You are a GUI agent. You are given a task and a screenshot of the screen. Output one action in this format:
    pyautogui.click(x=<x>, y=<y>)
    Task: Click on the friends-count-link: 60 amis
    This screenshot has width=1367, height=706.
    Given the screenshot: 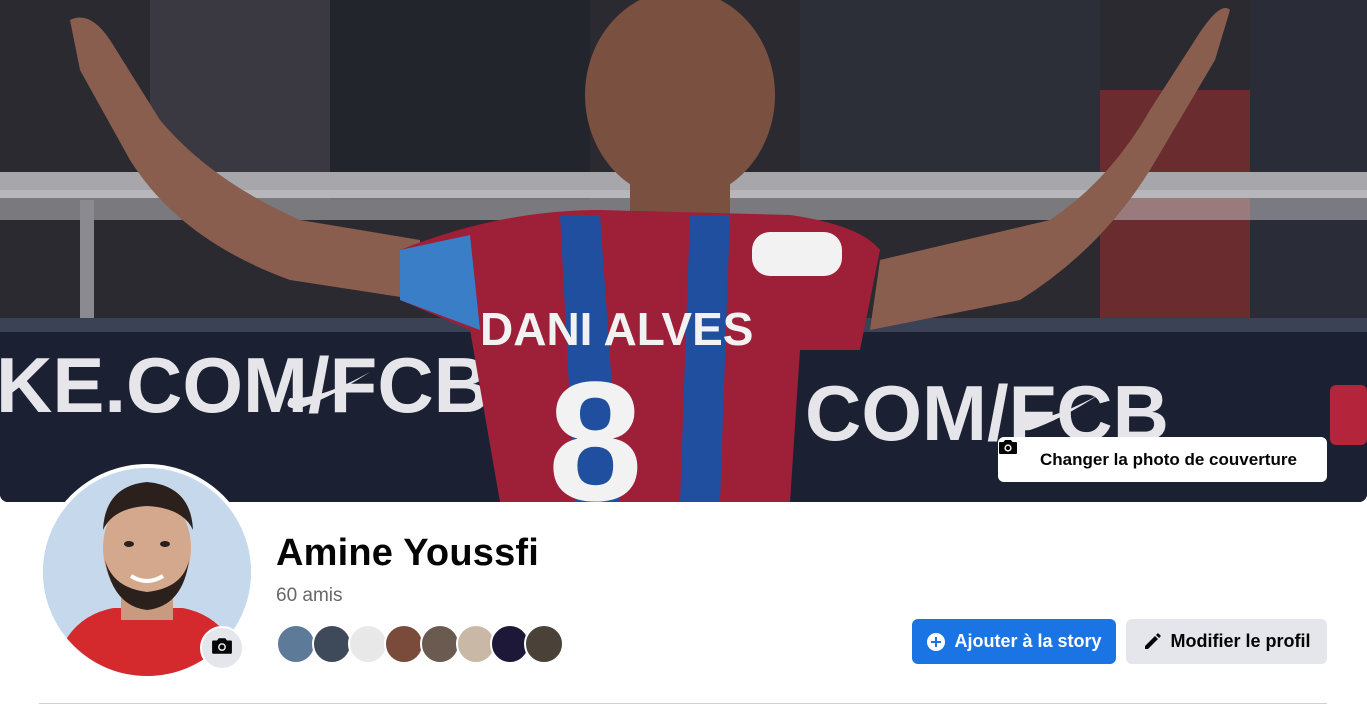 What is the action you would take?
    pyautogui.click(x=309, y=596)
    